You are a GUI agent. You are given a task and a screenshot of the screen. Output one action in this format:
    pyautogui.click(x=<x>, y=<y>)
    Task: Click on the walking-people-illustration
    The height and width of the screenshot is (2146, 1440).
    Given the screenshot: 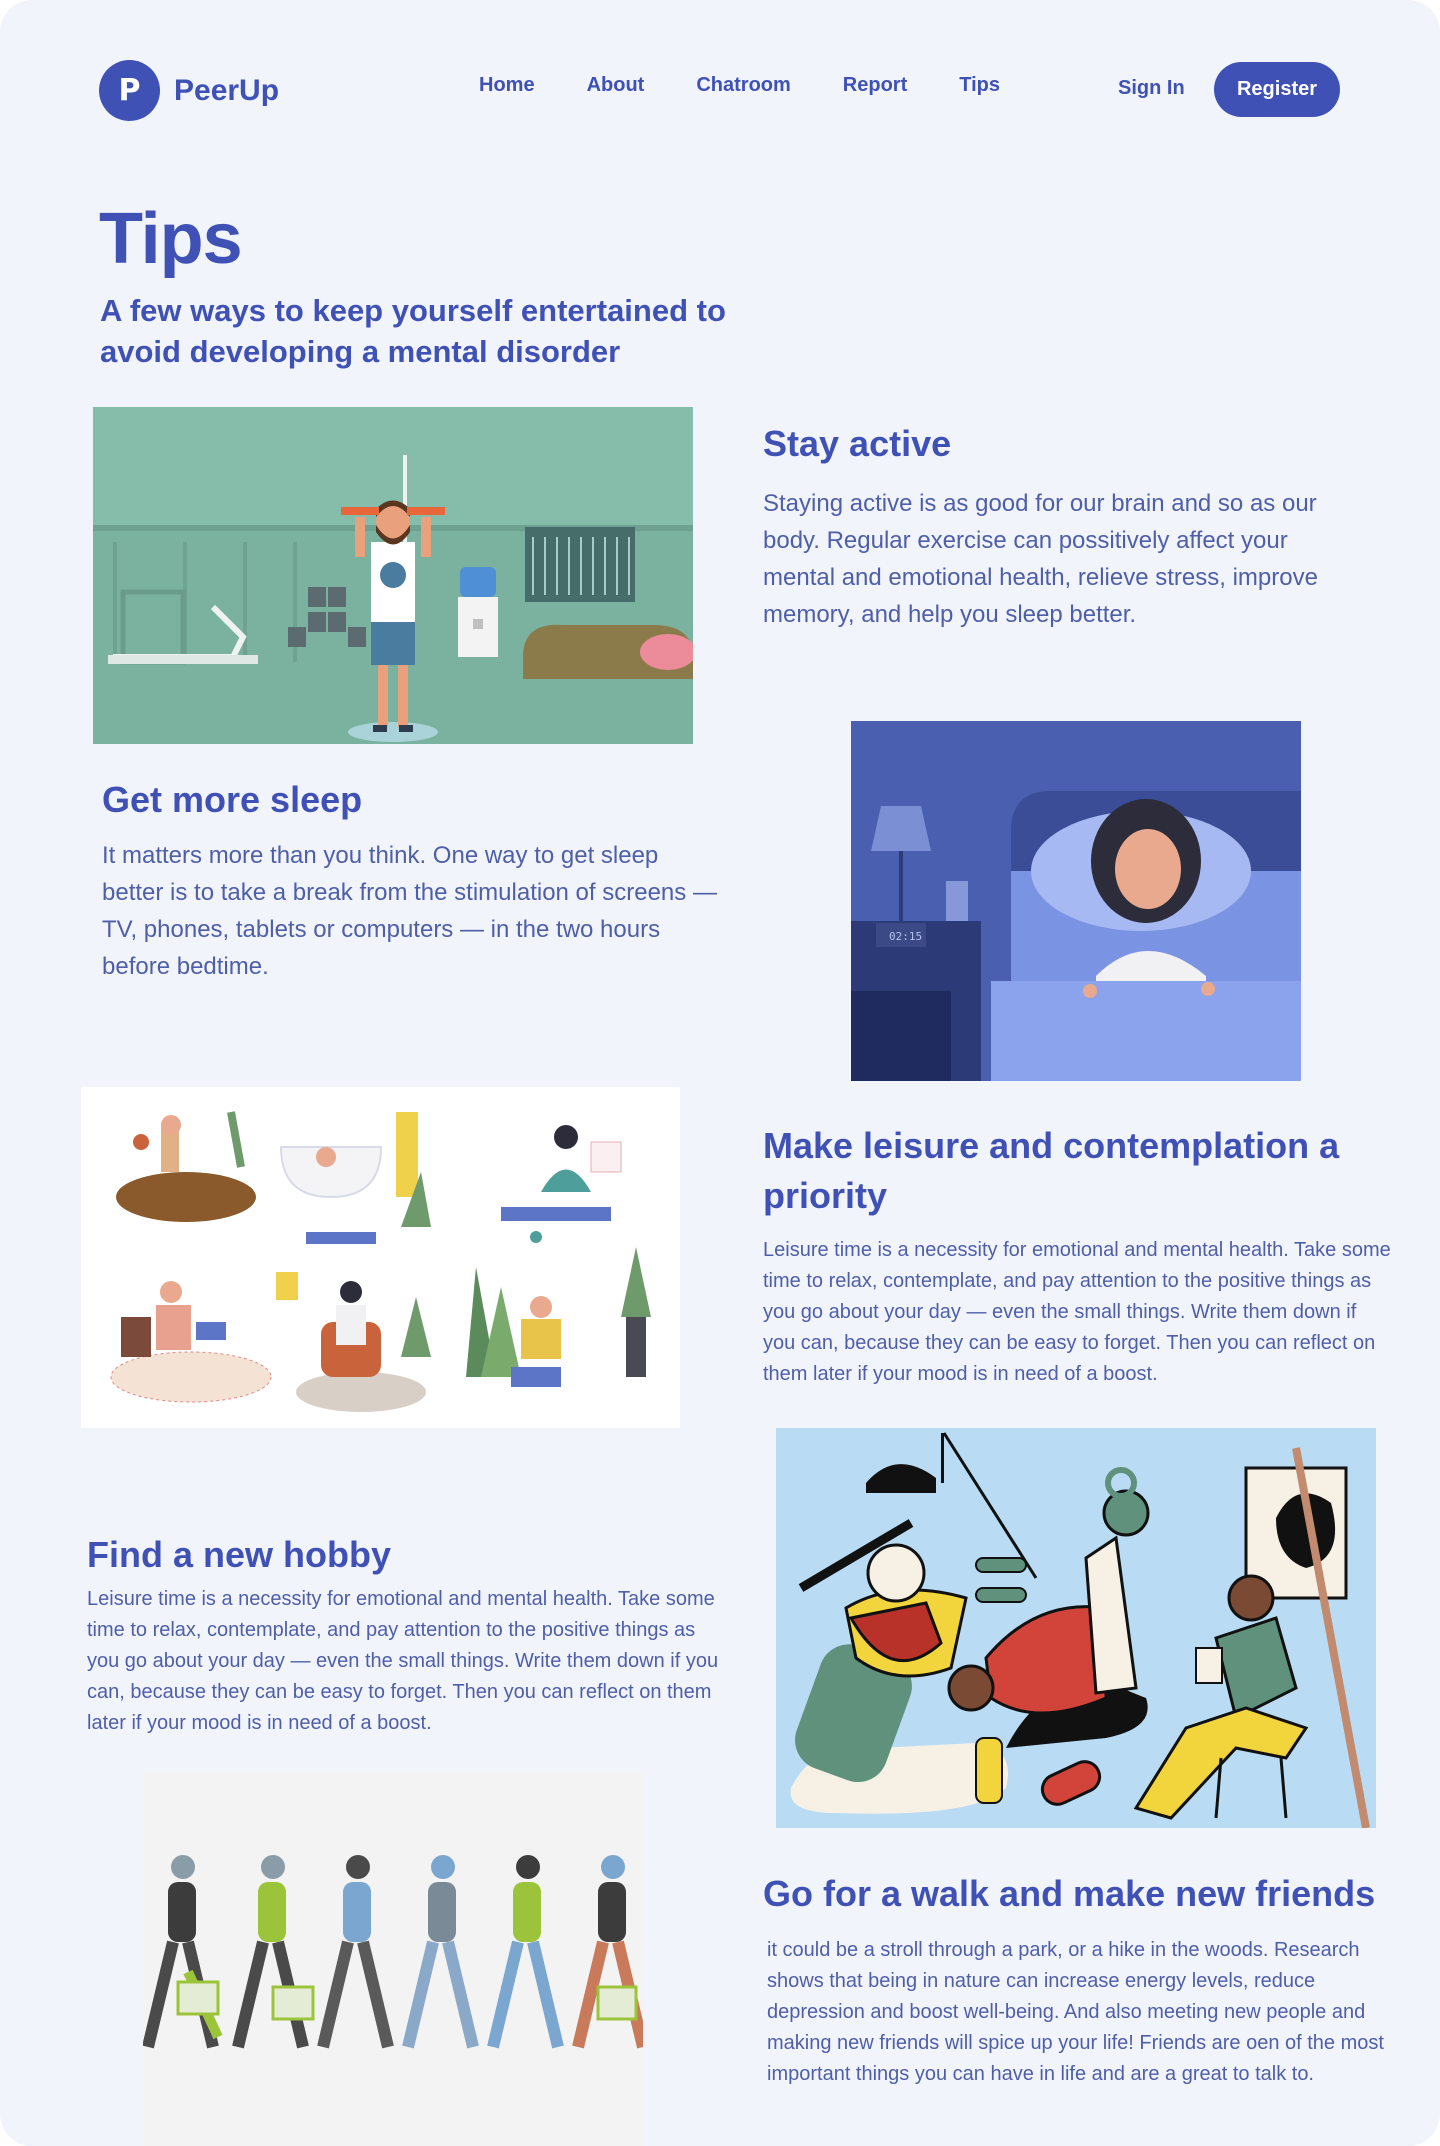 What is the action you would take?
    pyautogui.click(x=393, y=1959)
    